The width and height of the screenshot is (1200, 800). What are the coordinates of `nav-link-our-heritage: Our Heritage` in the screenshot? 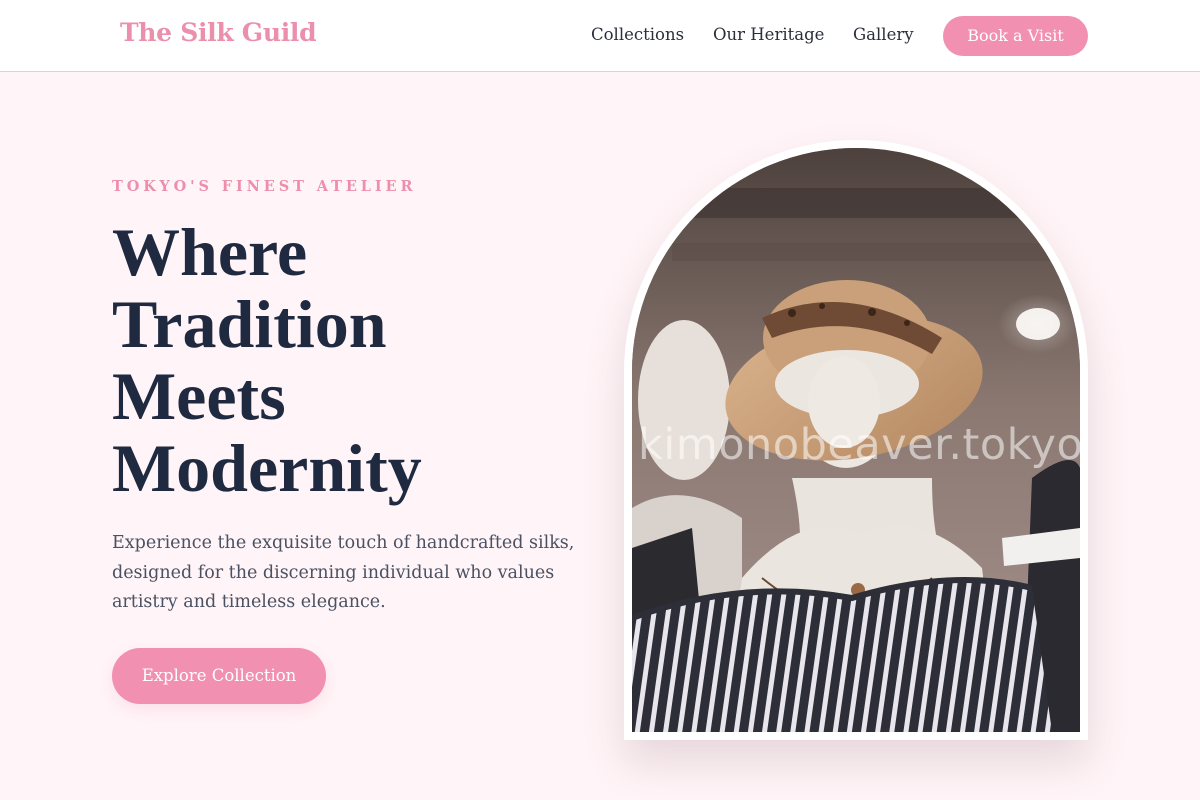 It's located at (768, 34).